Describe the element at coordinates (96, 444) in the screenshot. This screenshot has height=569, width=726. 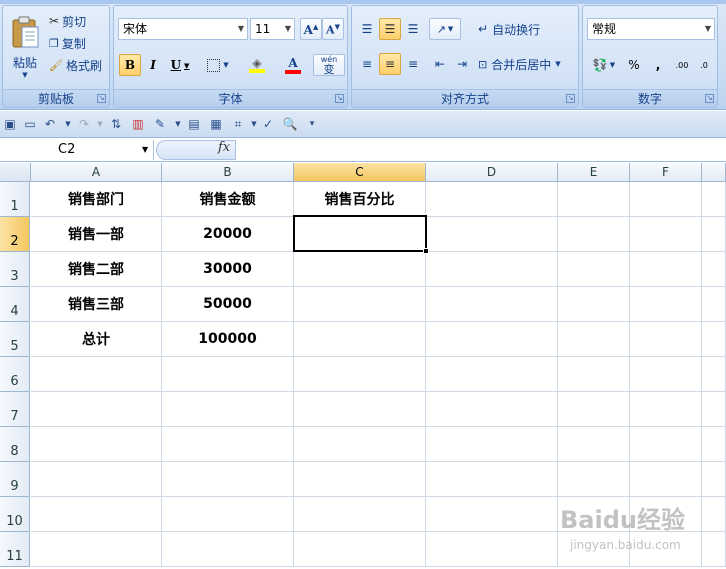
I see `cell-a8` at that location.